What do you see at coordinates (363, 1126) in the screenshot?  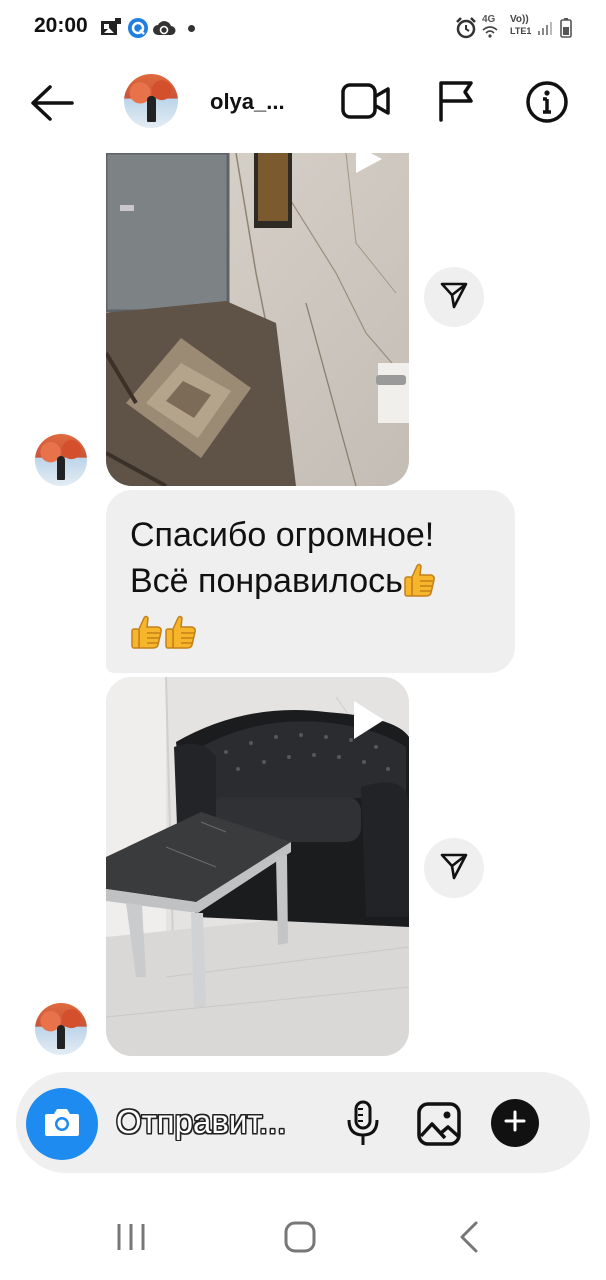 I see `microphone-icon` at bounding box center [363, 1126].